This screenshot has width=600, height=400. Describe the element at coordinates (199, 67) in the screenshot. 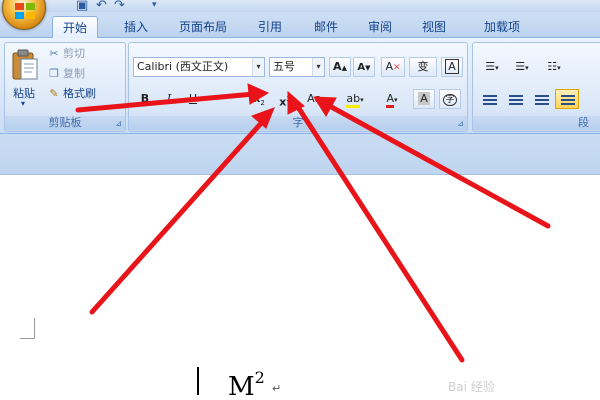

I see `font-name-select: Calibri (西文正文) ▾` at that location.